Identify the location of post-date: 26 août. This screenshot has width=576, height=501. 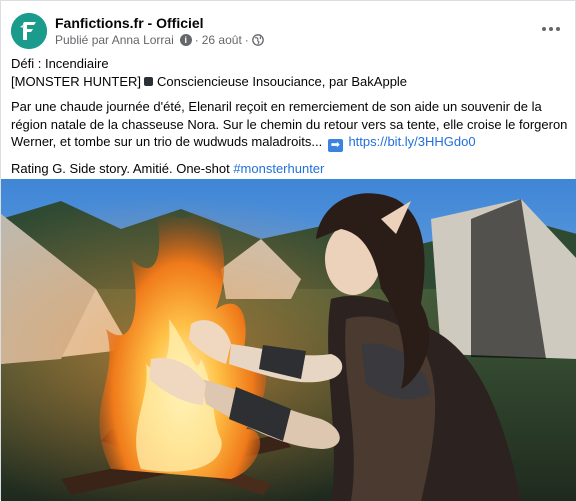
(222, 40).